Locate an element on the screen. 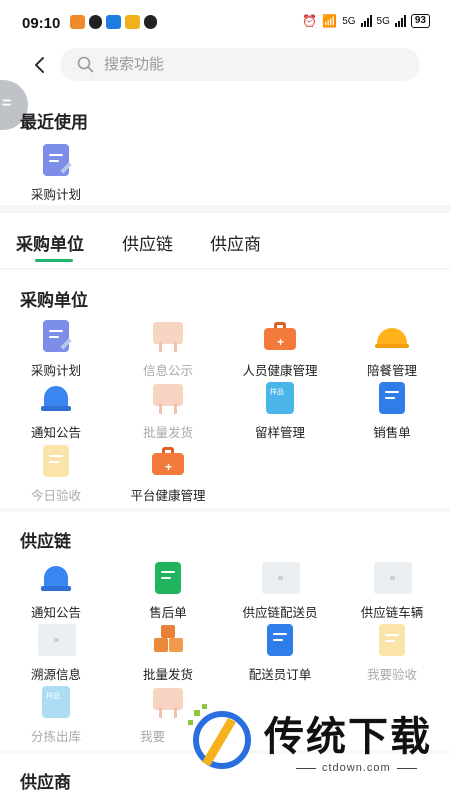  section-title-supplier: 供应商 is located at coordinates (45, 782).